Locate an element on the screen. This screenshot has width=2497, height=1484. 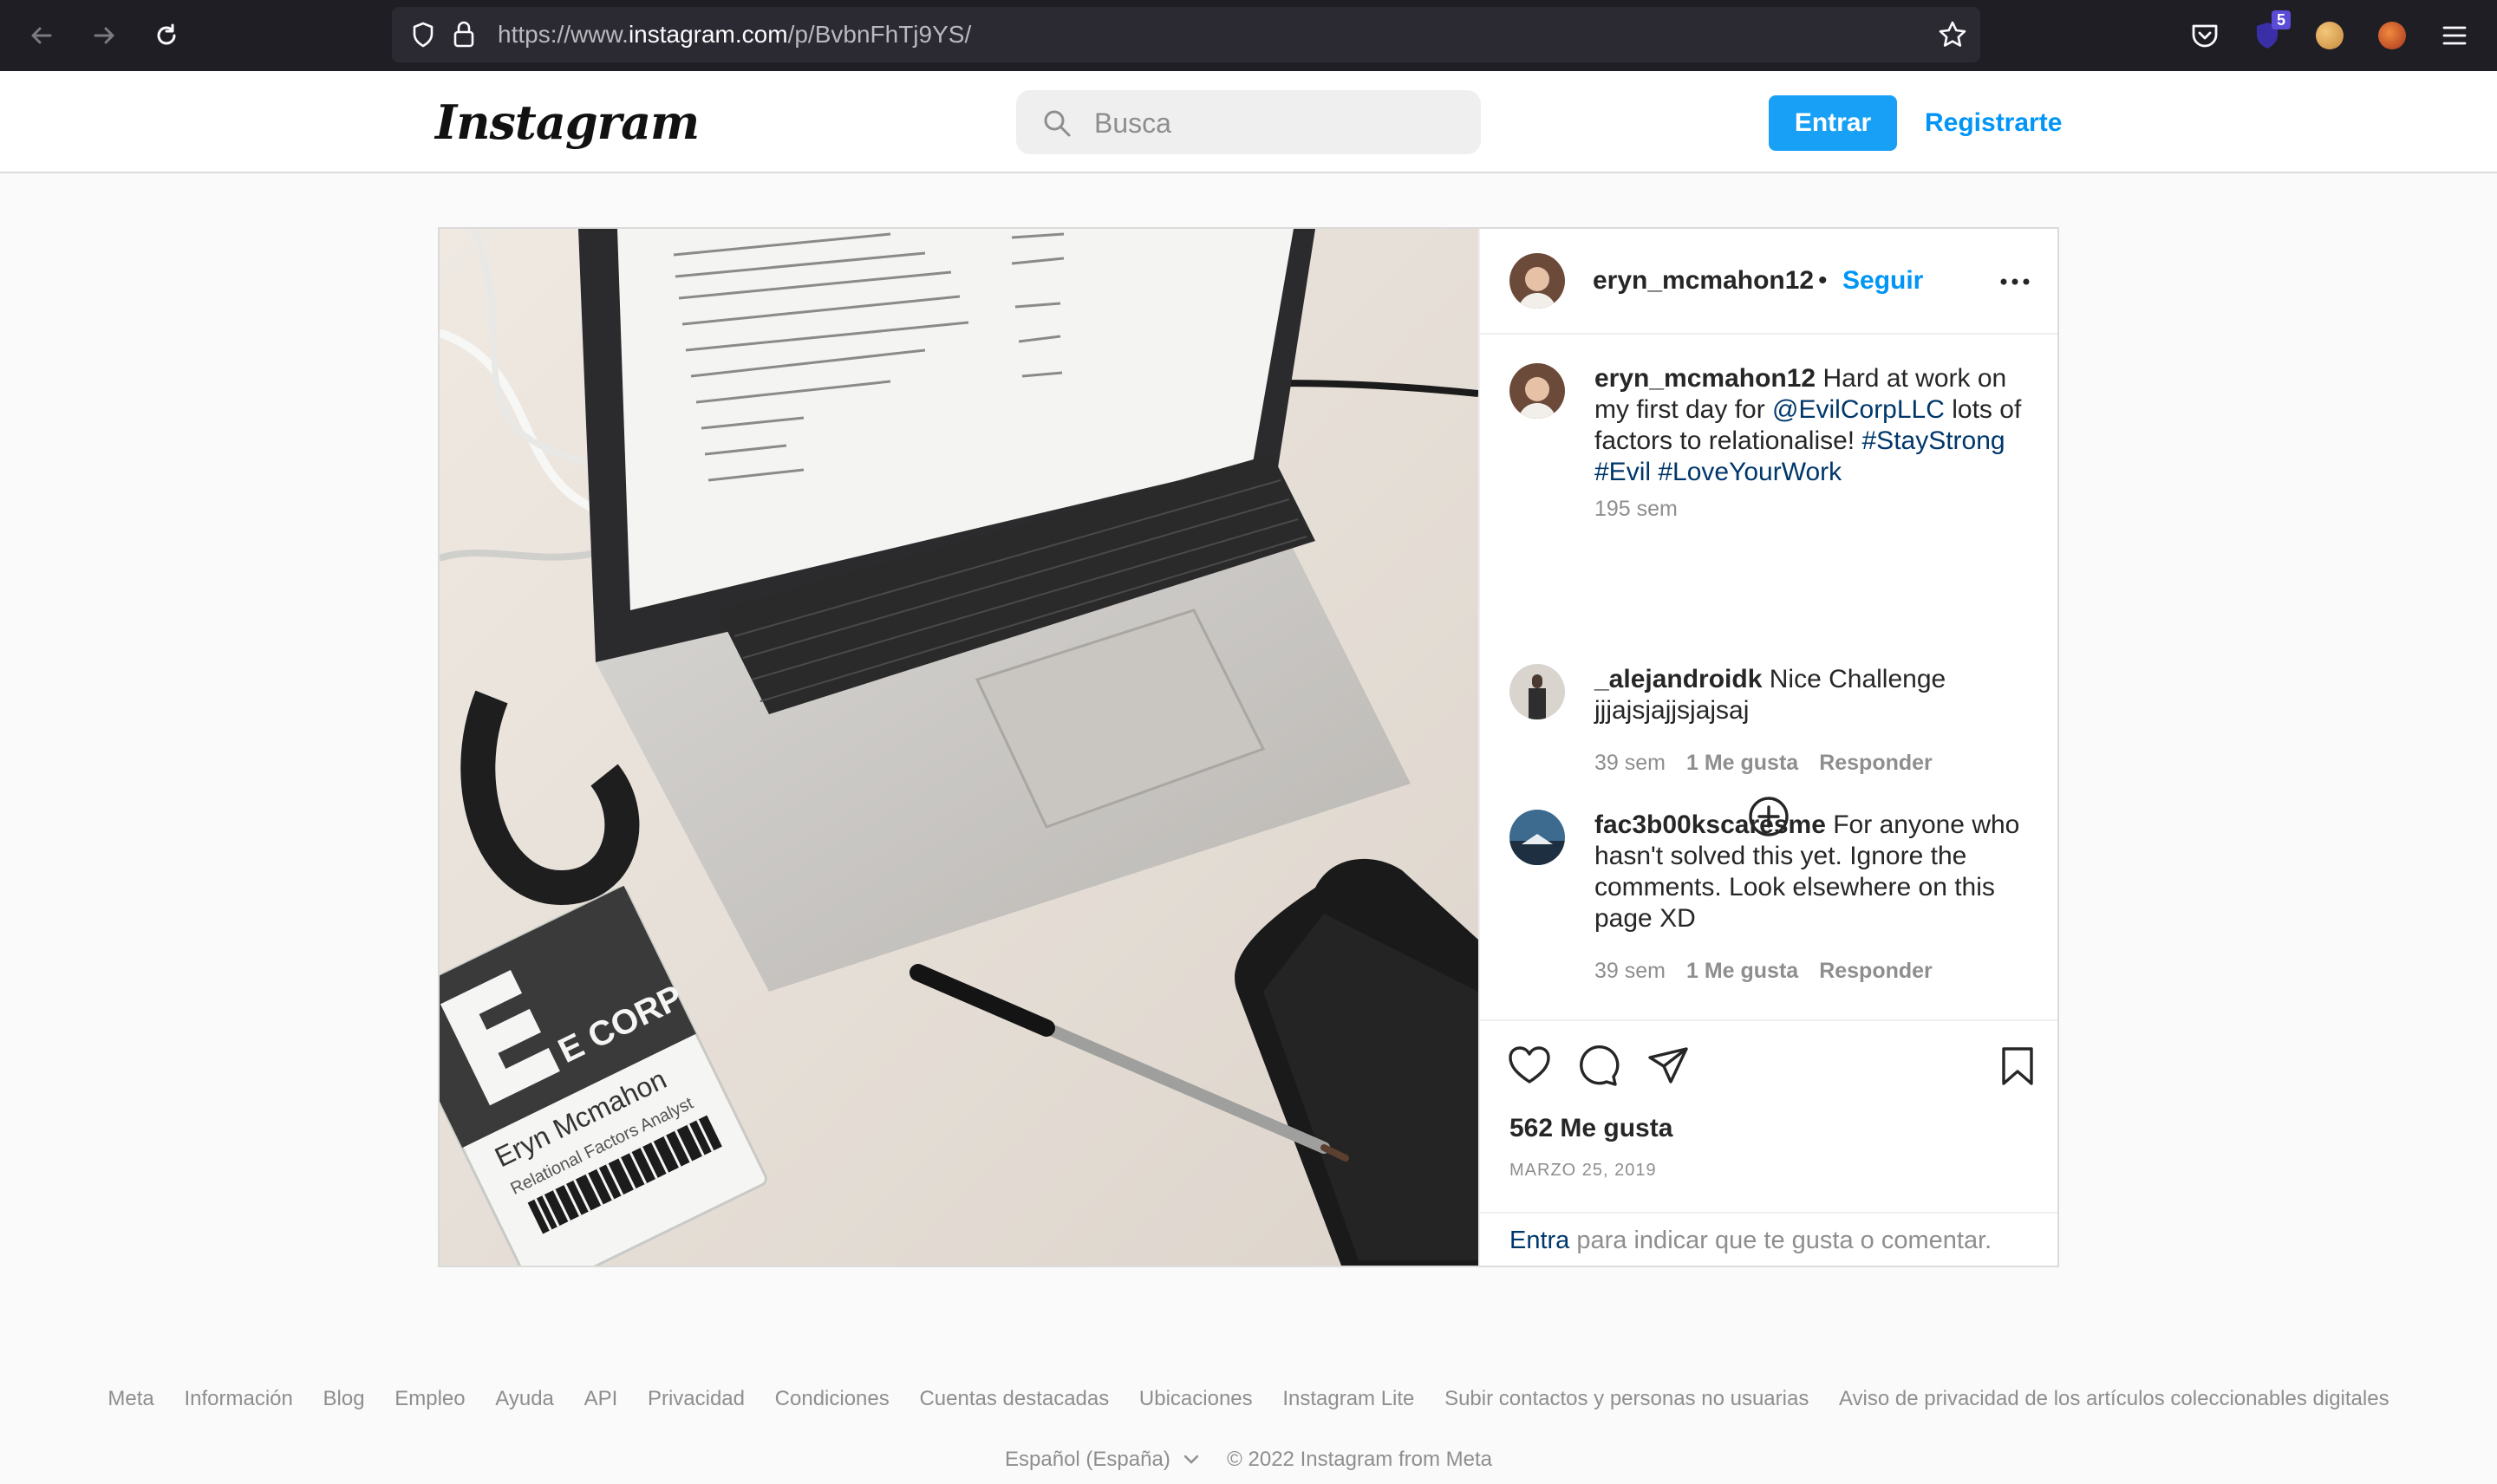
login-prompt-link: Entra is located at coordinates (1539, 1240).